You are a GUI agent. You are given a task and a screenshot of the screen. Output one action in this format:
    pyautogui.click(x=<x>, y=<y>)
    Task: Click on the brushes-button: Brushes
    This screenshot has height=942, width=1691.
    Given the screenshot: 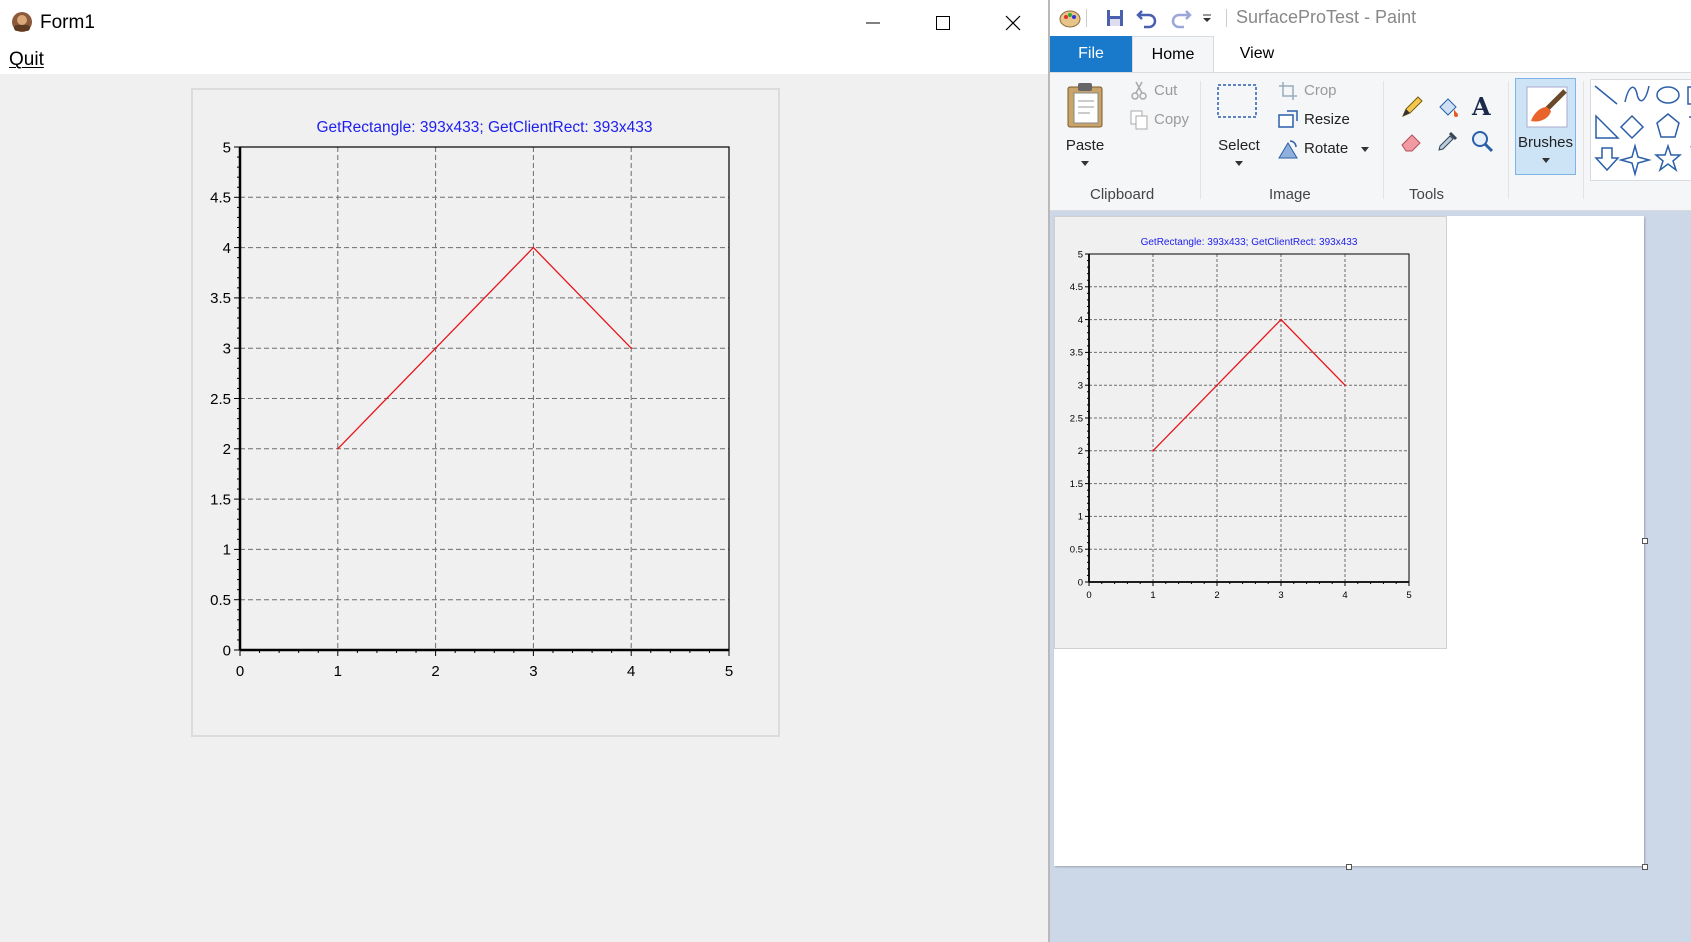 What is the action you would take?
    pyautogui.click(x=1545, y=126)
    